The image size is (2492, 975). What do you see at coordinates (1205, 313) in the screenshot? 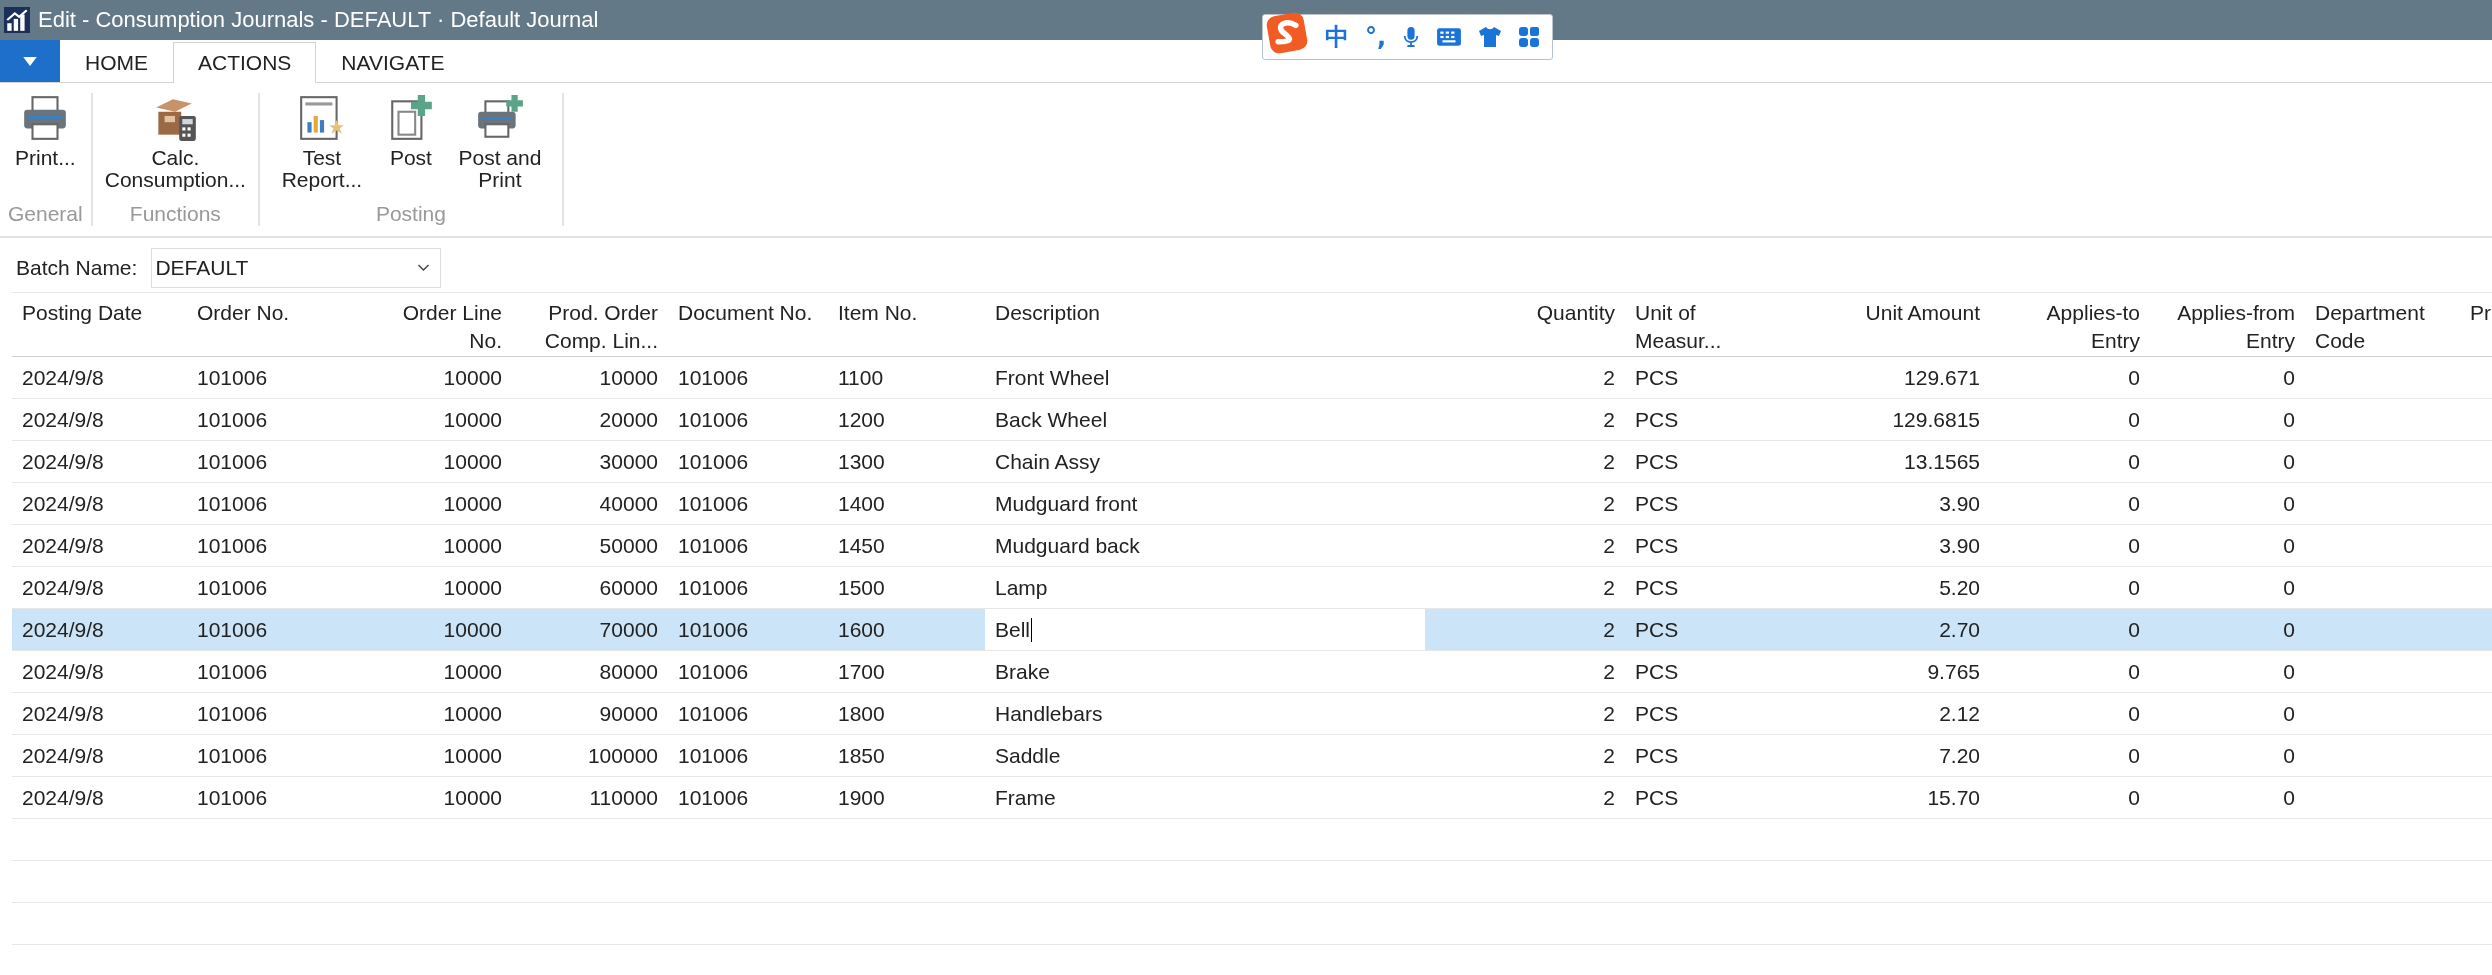
I see `column-header: Description` at bounding box center [1205, 313].